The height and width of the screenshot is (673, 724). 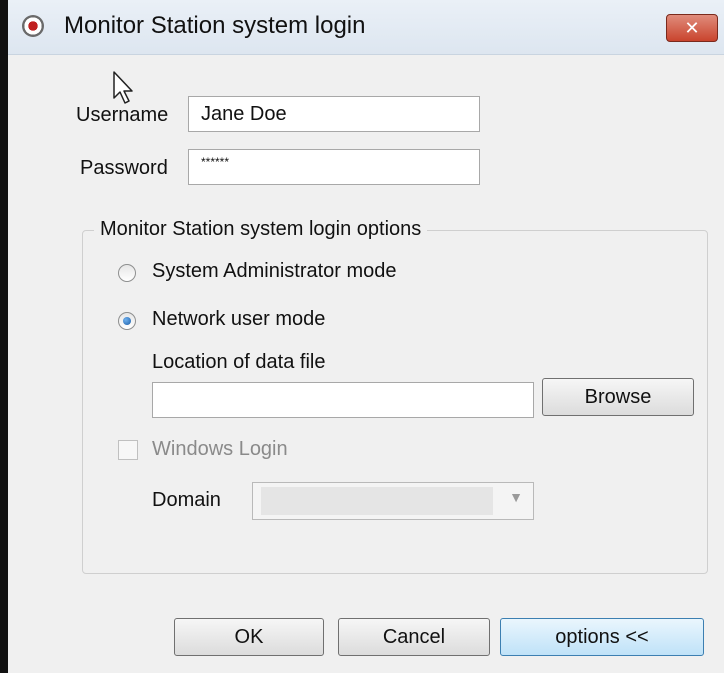 What do you see at coordinates (343, 400) in the screenshot?
I see `data-file-input` at bounding box center [343, 400].